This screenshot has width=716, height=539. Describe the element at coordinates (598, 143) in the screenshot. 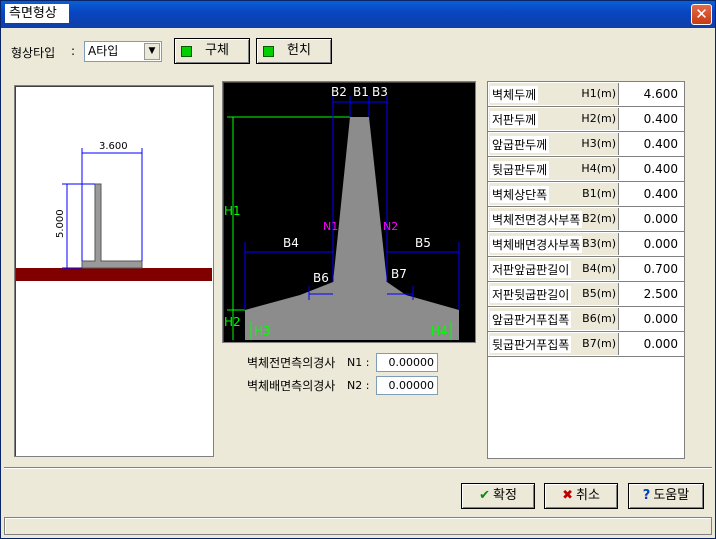

I see `param-unit: H3(m)` at that location.